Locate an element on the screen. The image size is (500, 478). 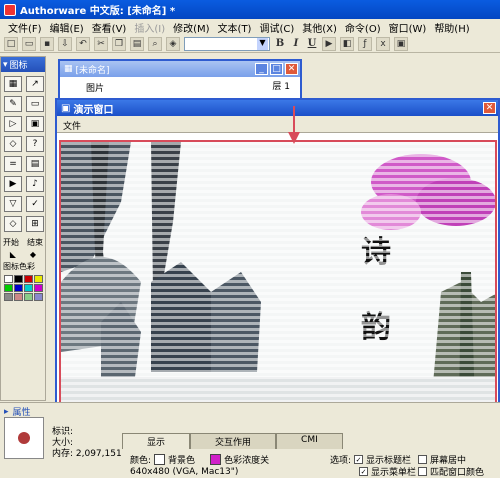
sound-icon: ♪ is located at coordinates (35, 184).